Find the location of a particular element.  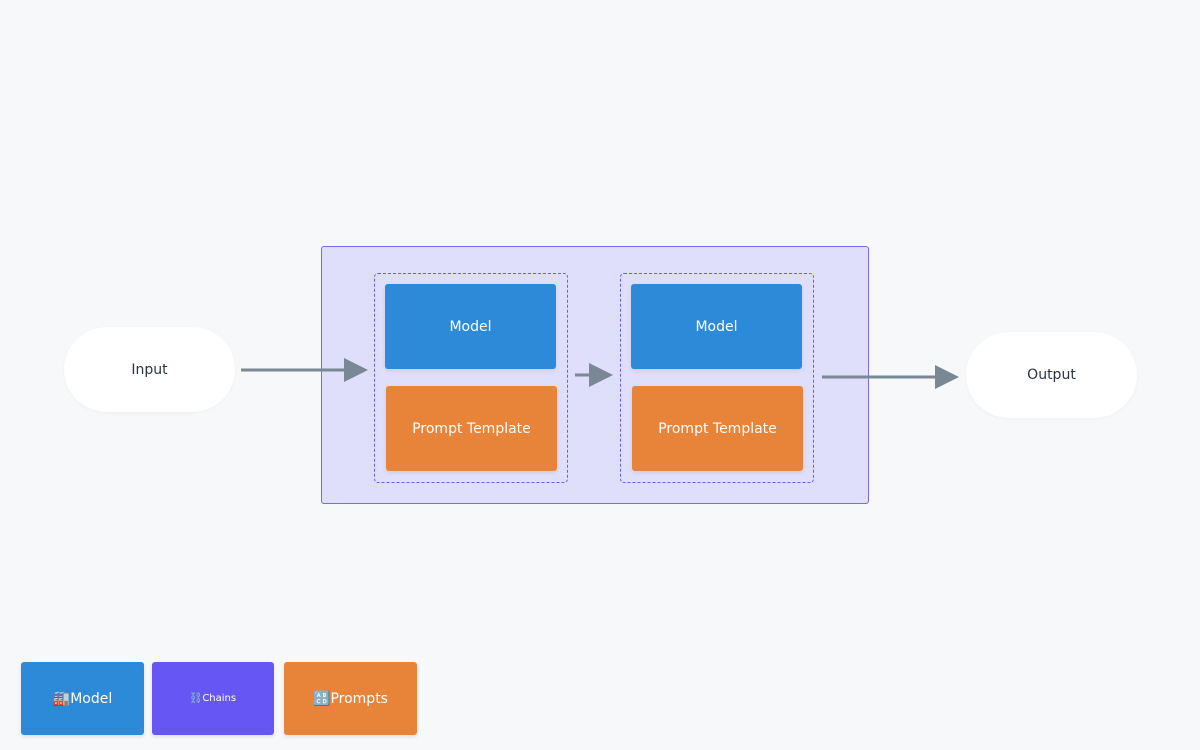

legend-chains: ⛓️ Chains is located at coordinates (213, 698).